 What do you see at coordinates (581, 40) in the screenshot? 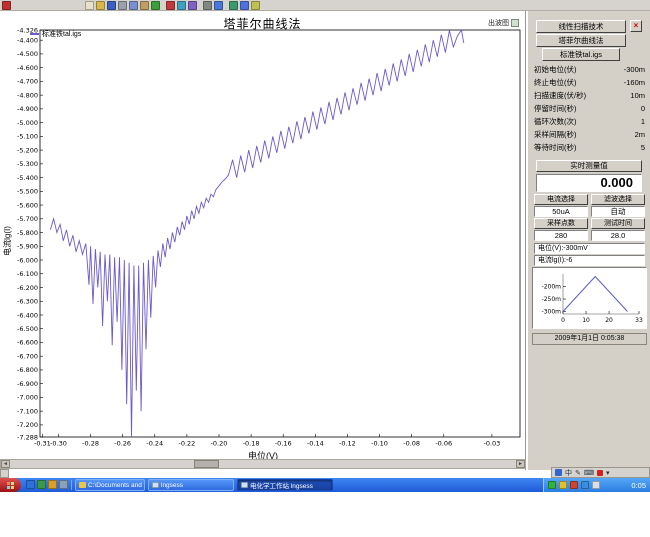
I see `technique-button-tafel: 塔菲尔曲线法` at bounding box center [581, 40].